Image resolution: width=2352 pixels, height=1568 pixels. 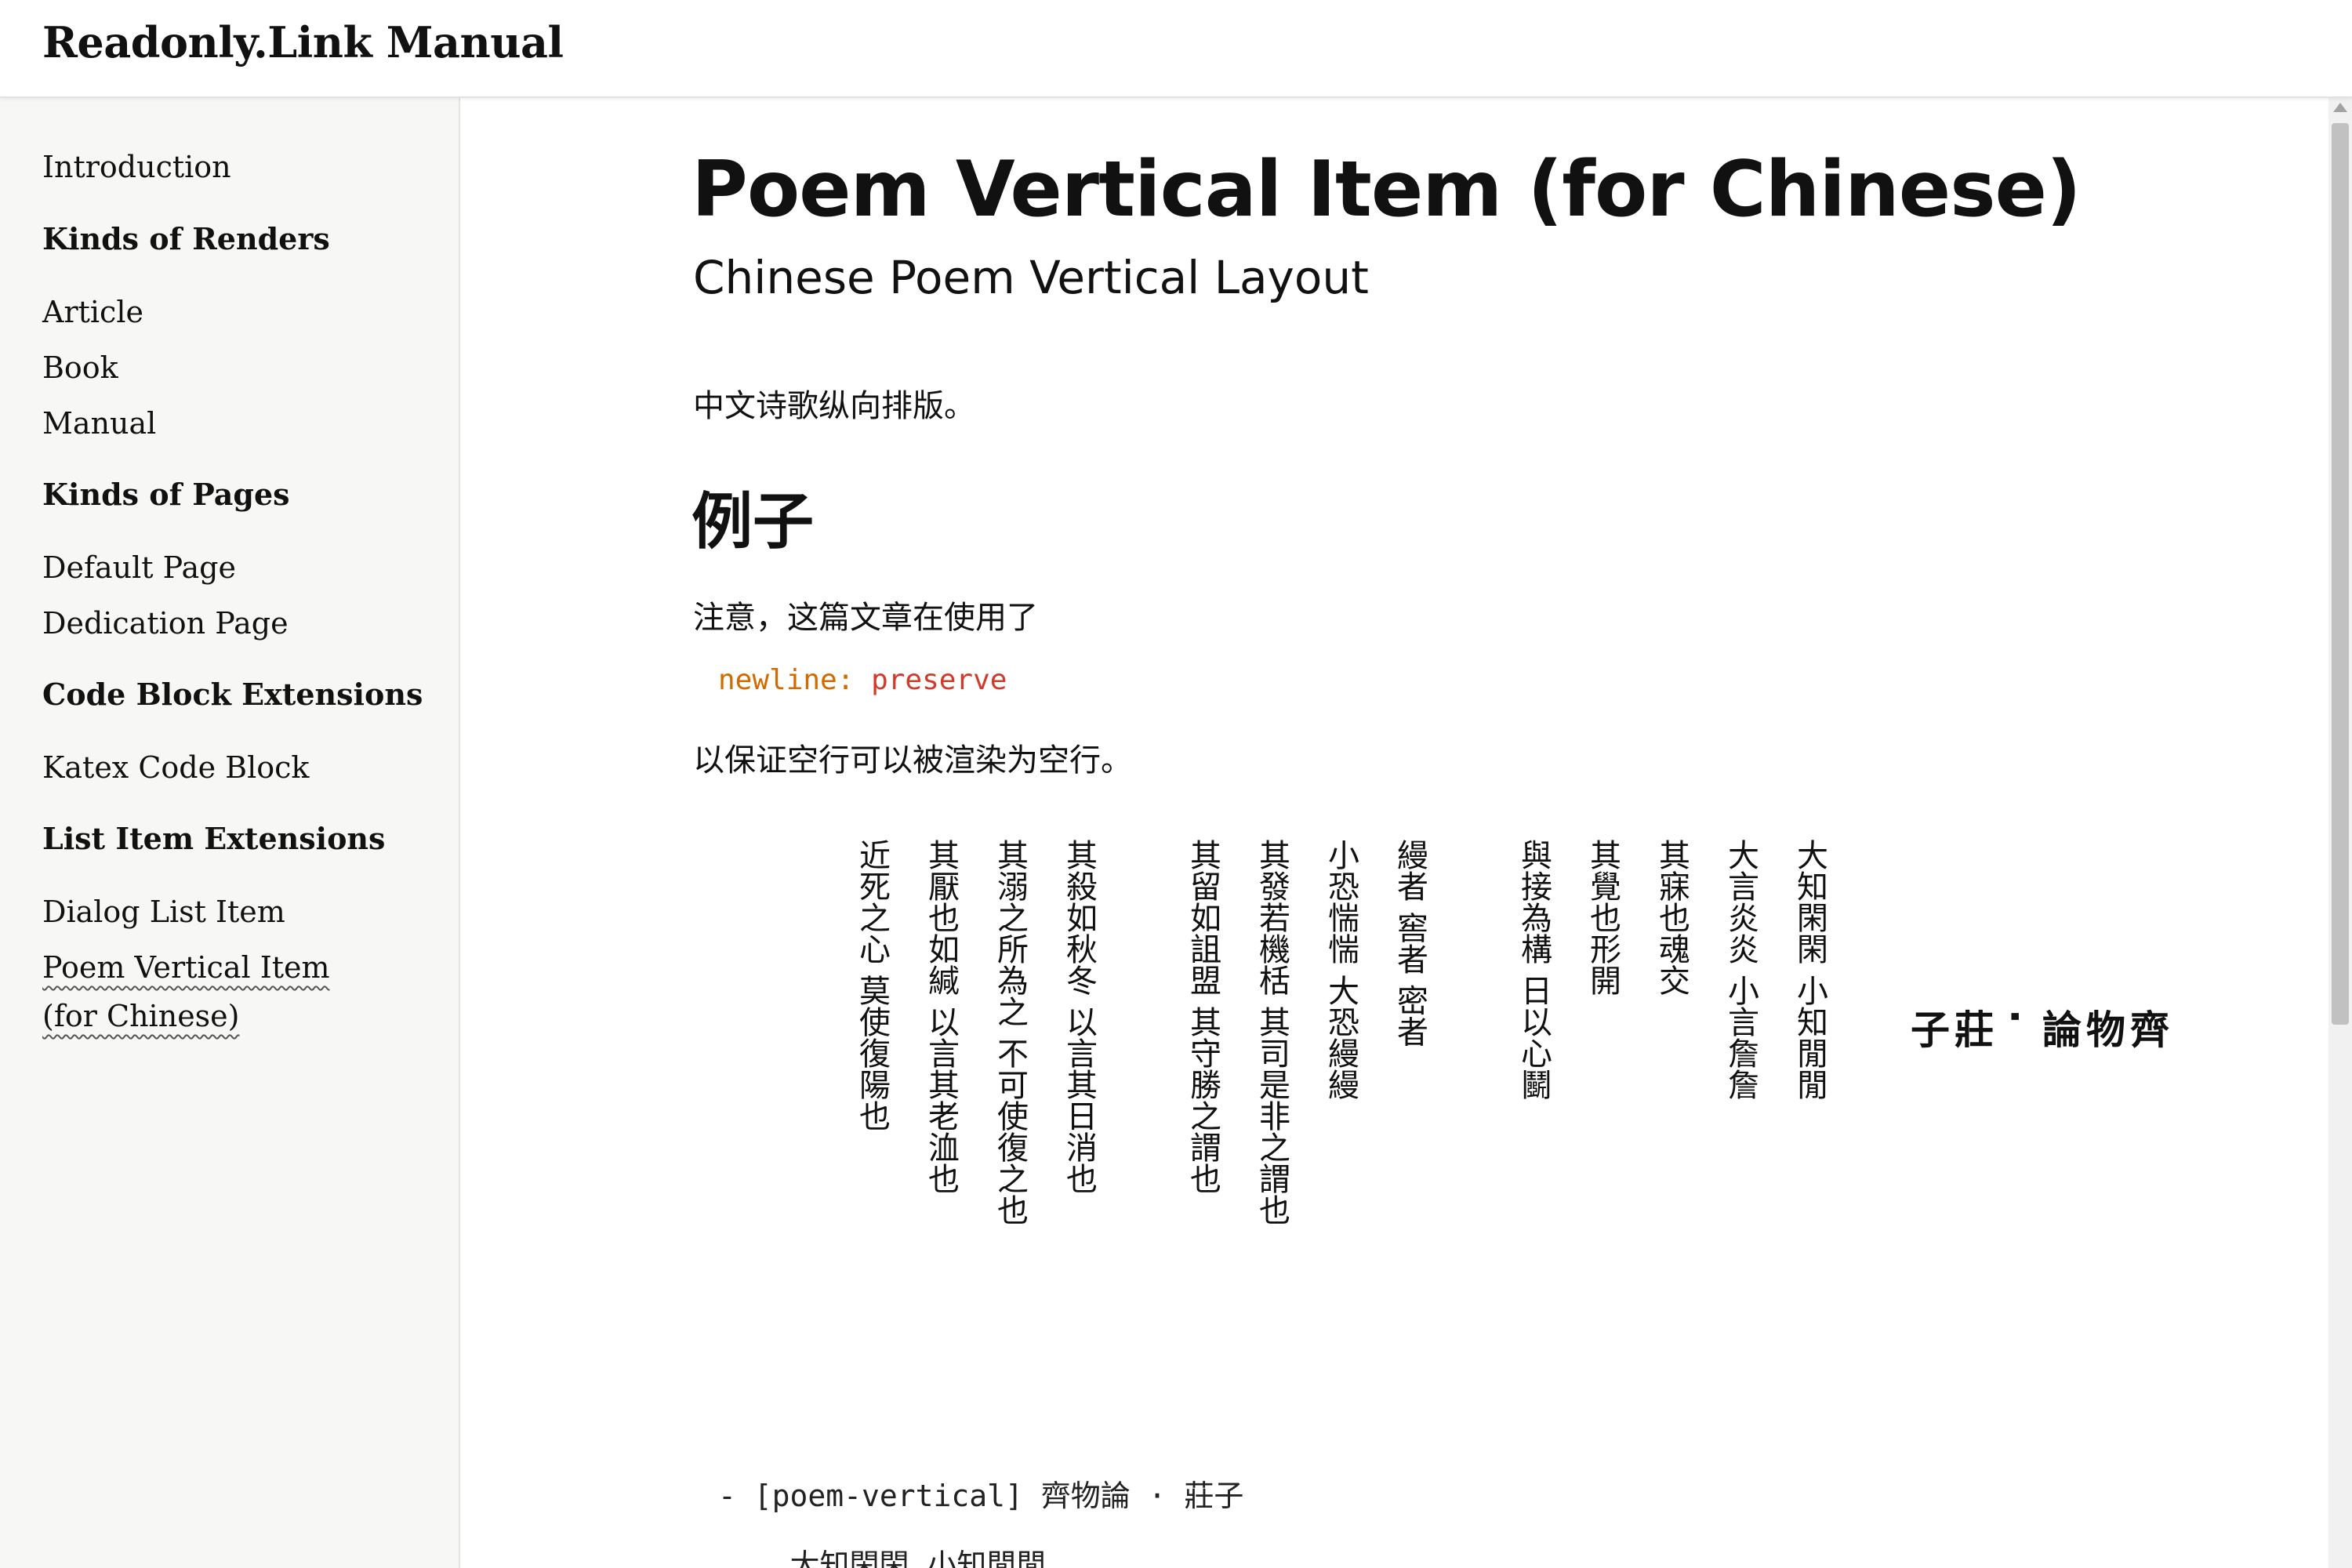 What do you see at coordinates (1176, 49) in the screenshot?
I see `top-header: Readonly.Link Manual` at bounding box center [1176, 49].